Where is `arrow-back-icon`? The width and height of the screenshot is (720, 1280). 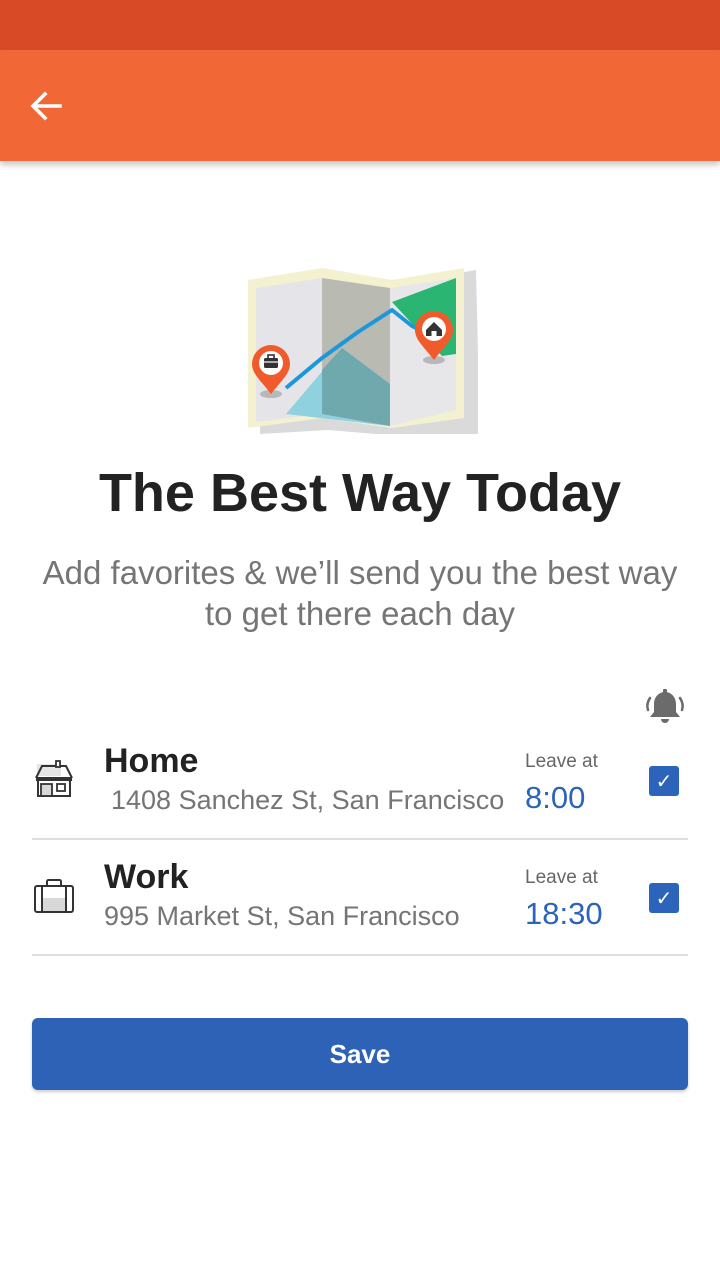
arrow-back-icon is located at coordinates (46, 106).